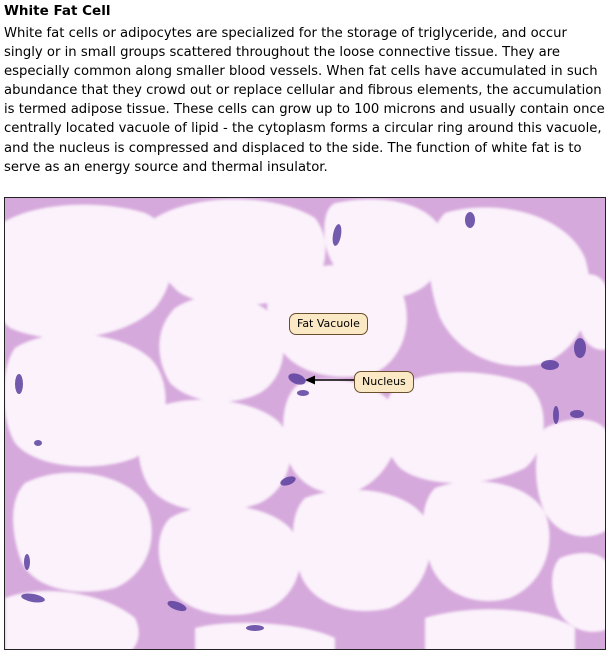 Image resolution: width=612 pixels, height=661 pixels. What do you see at coordinates (331, 380) in the screenshot?
I see `nucleus-arrow` at bounding box center [331, 380].